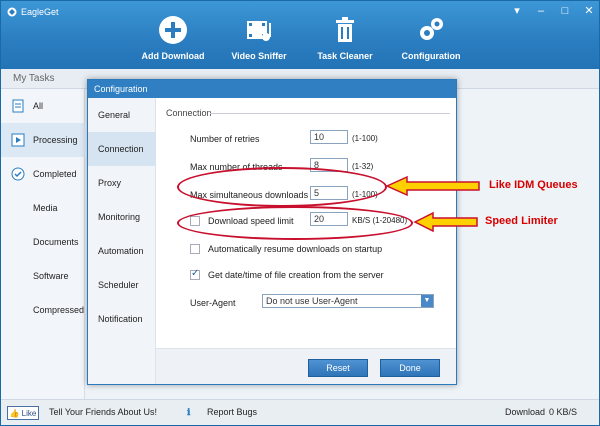  Describe the element at coordinates (122, 149) in the screenshot. I see `nav-connection: Connection` at that location.